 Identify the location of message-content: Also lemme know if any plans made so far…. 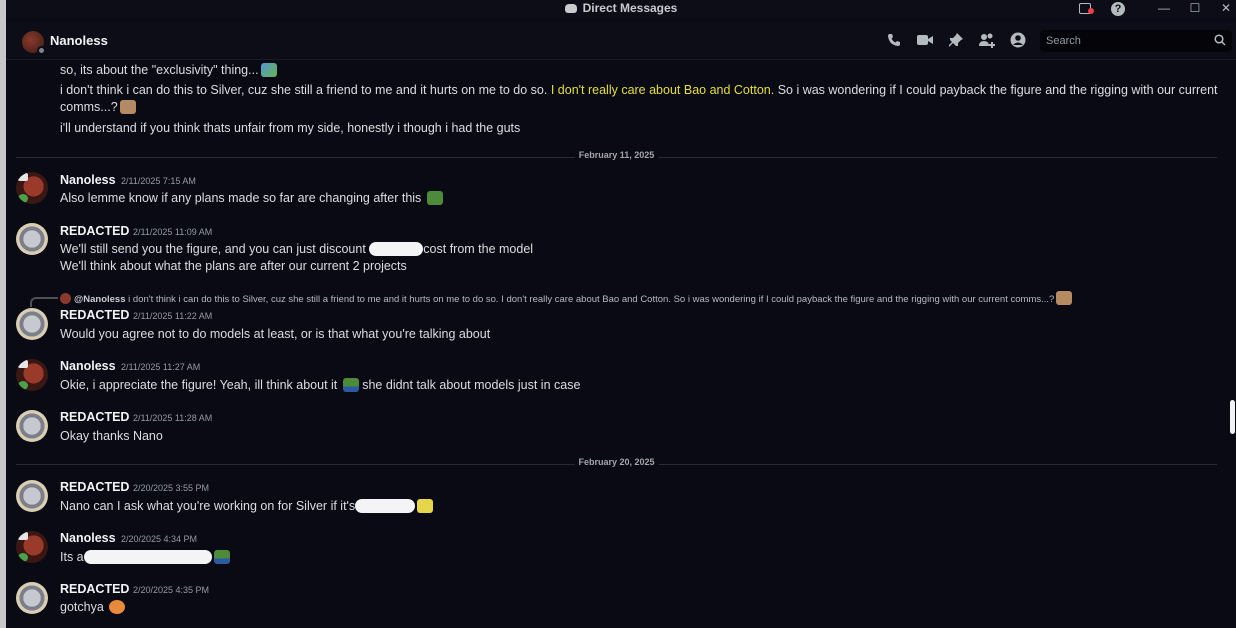
(251, 198).